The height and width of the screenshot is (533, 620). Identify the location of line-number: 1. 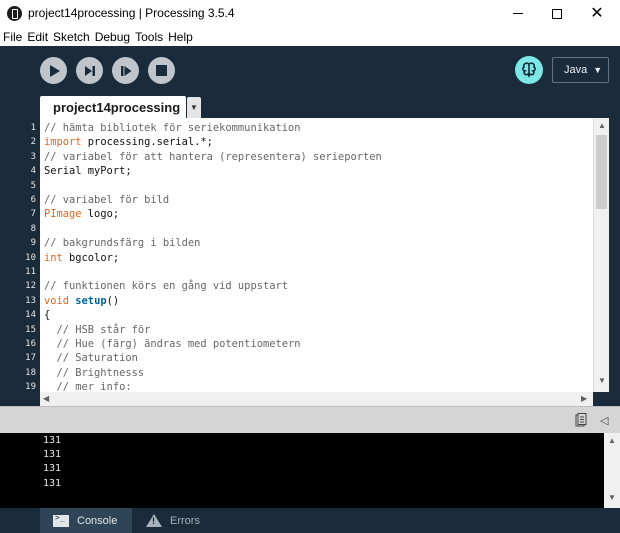
(33, 128).